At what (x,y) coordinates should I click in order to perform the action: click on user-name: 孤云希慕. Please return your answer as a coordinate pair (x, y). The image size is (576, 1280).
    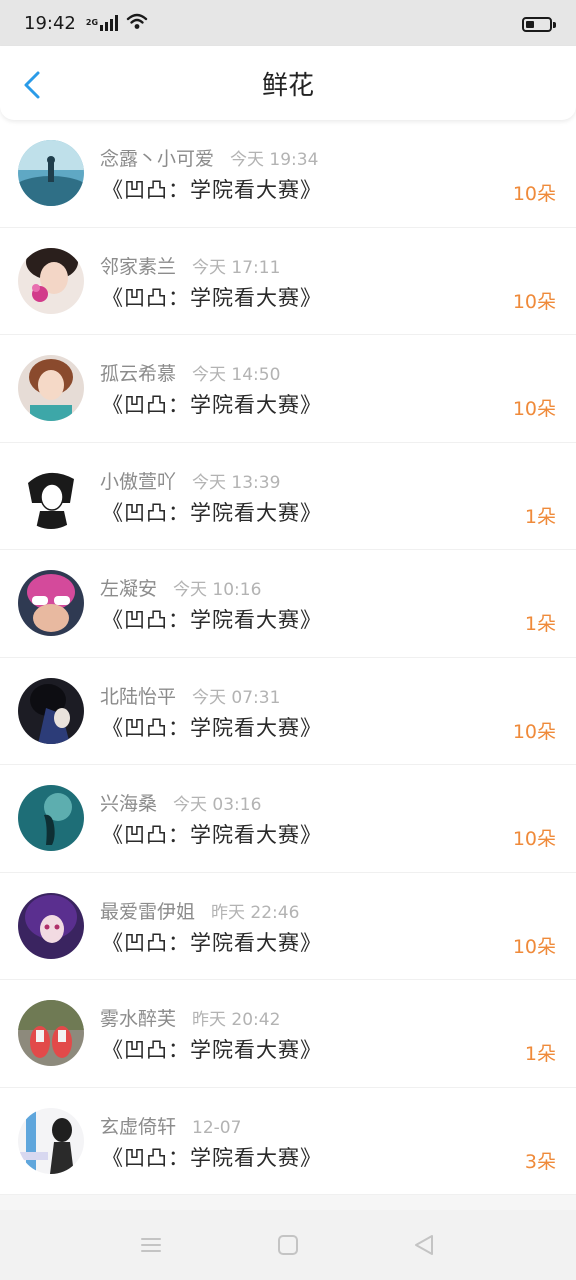
    Looking at the image, I should click on (138, 372).